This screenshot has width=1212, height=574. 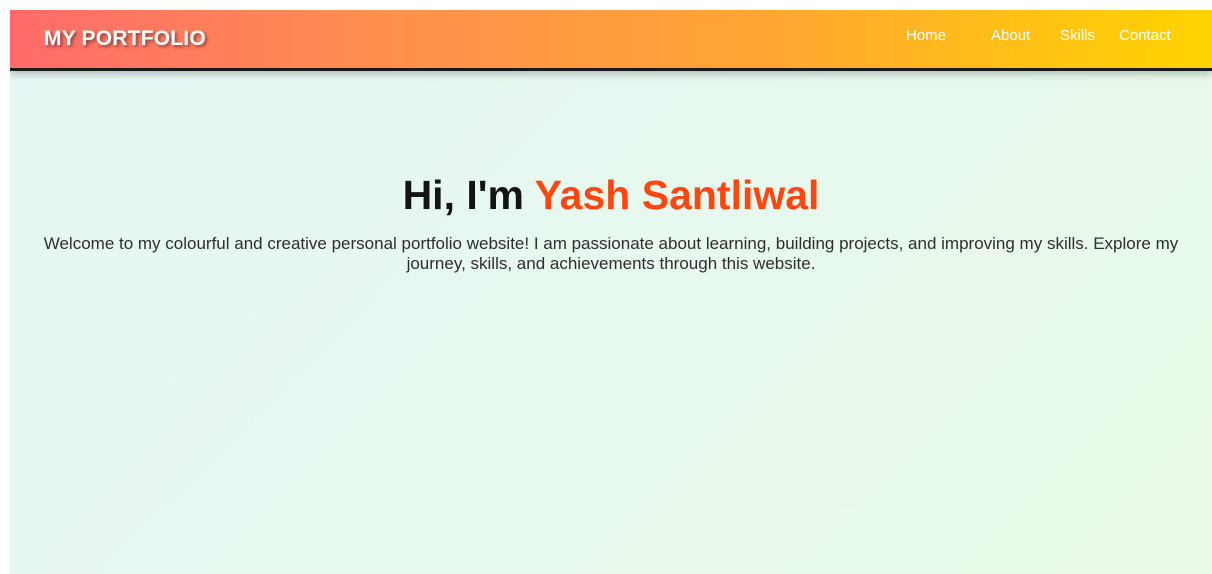 What do you see at coordinates (468, 195) in the screenshot?
I see `hero-greeting: Hi, I'm` at bounding box center [468, 195].